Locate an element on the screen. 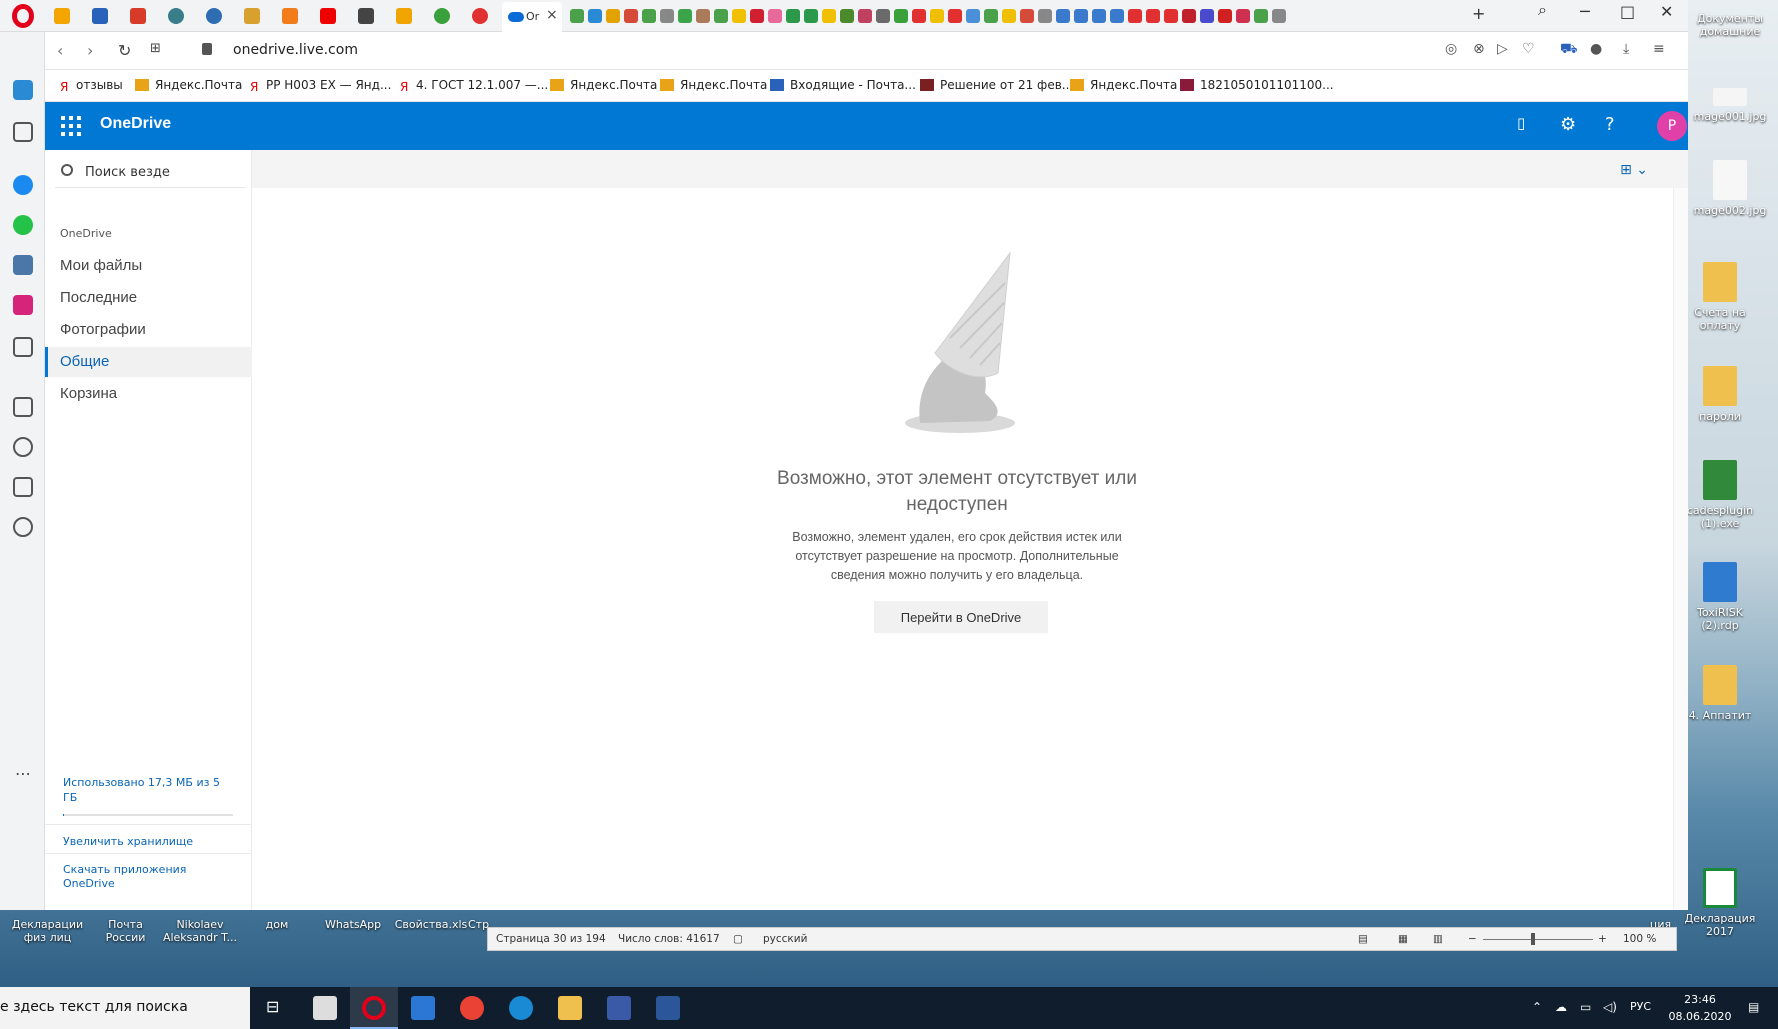  desktop-label: дом is located at coordinates (277, 924).